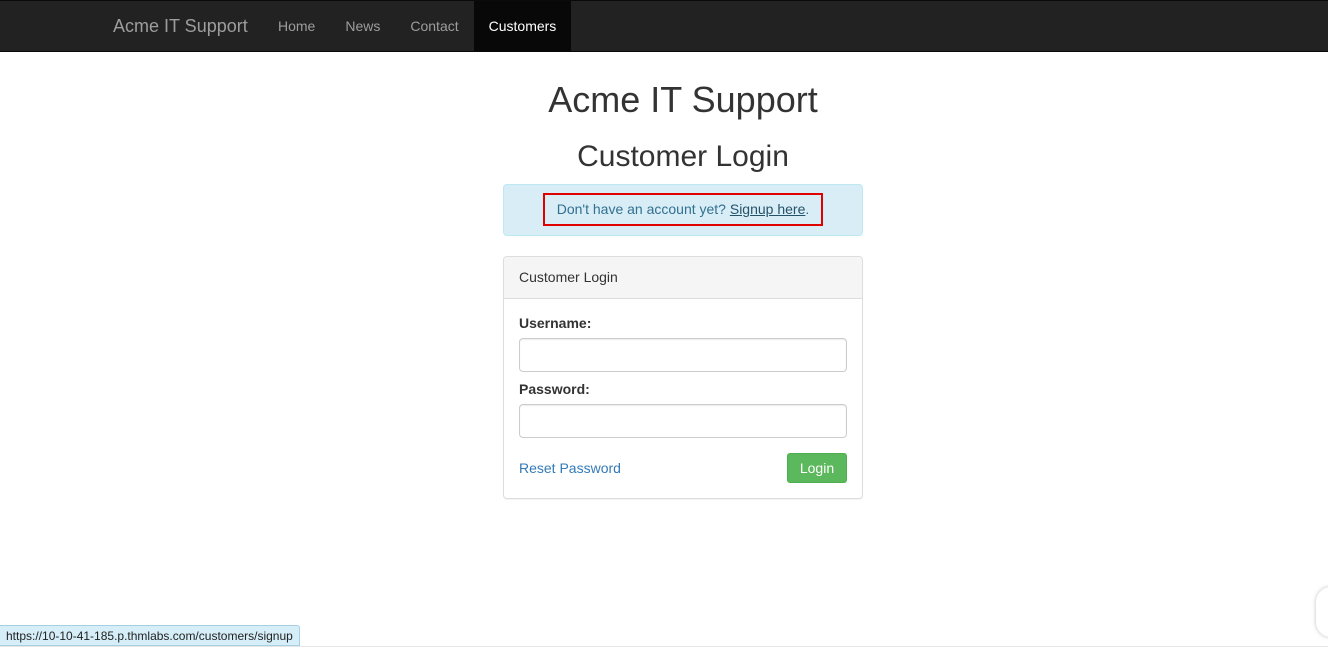 The image size is (1328, 647). What do you see at coordinates (683, 421) in the screenshot?
I see `password-input` at bounding box center [683, 421].